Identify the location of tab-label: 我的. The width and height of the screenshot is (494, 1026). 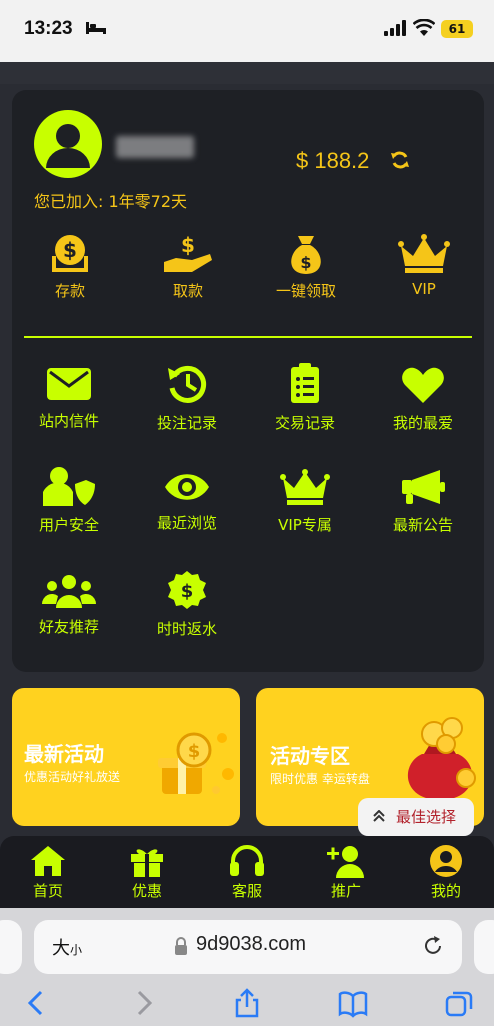
(445, 891).